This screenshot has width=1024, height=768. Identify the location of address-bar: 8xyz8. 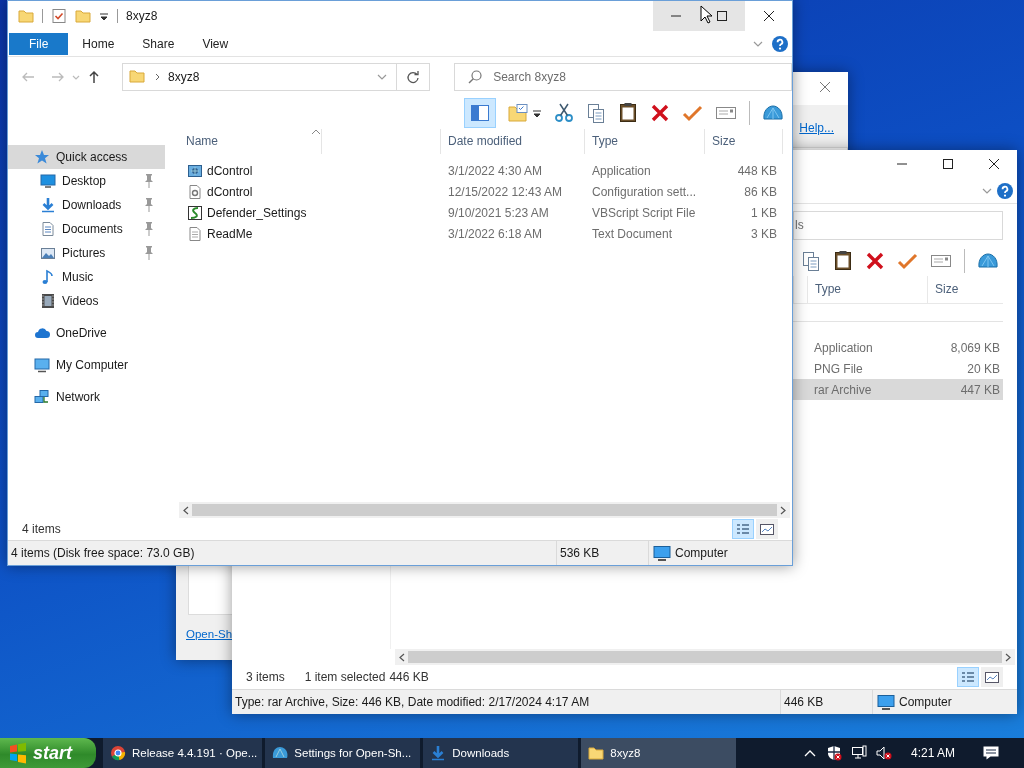
(276, 77).